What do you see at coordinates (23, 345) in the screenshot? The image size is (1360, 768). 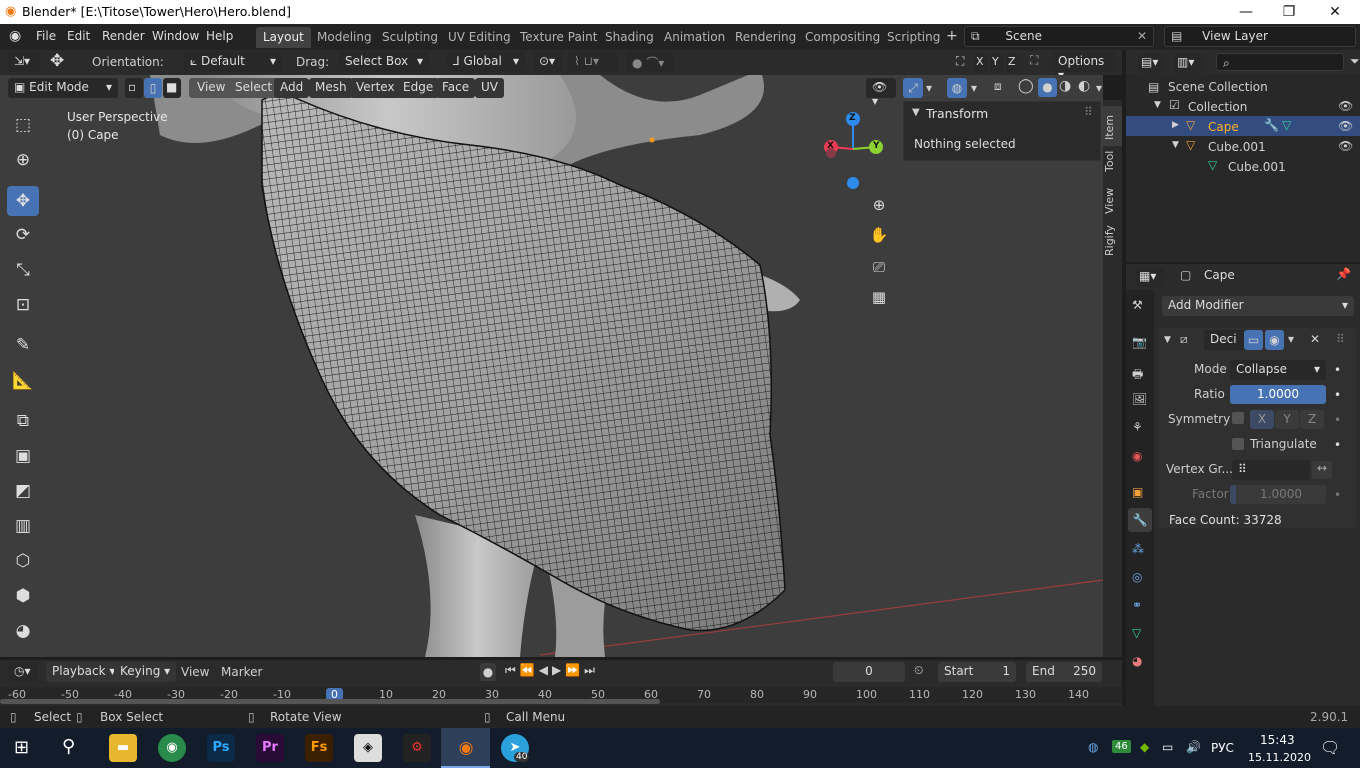 I see `annotate-tool-icon: ✎` at bounding box center [23, 345].